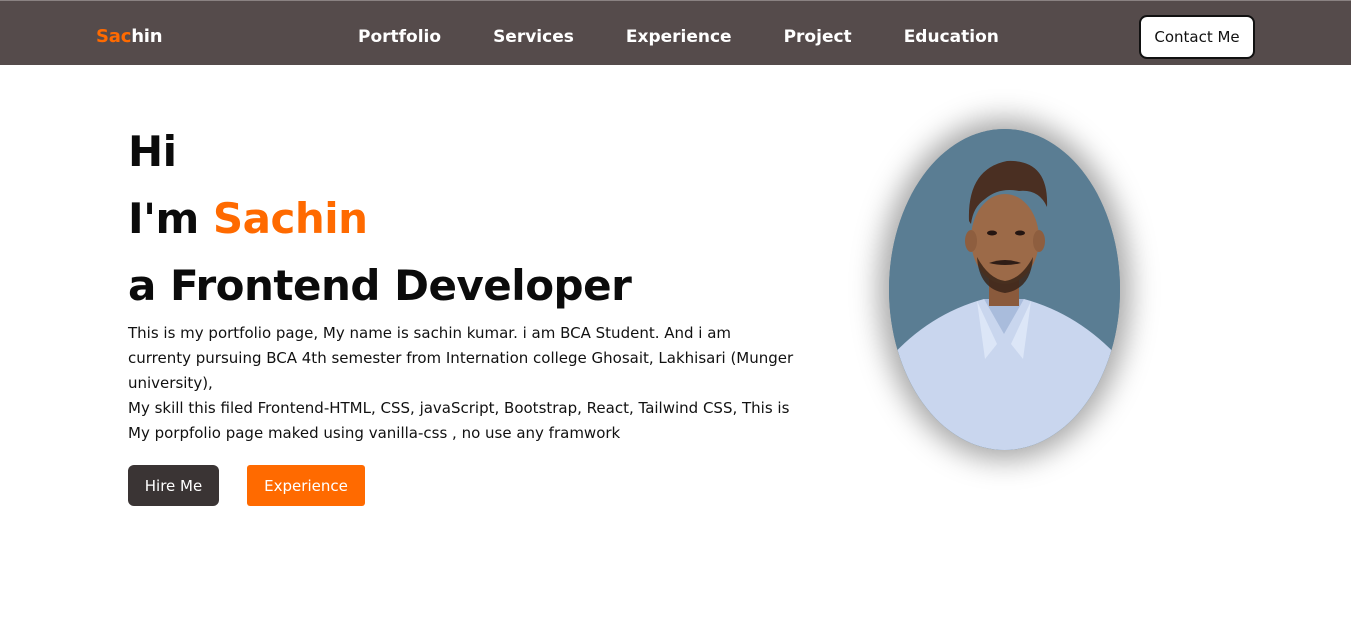  Describe the element at coordinates (1197, 37) in the screenshot. I see `contact-me-button: Contact Me` at that location.